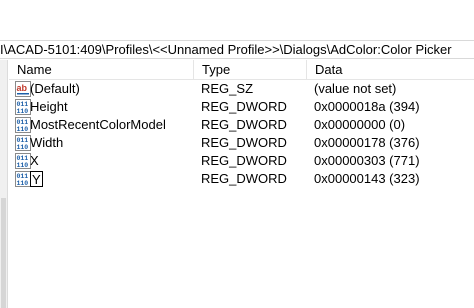  I want to click on column-header-name: Name, so click(101, 69).